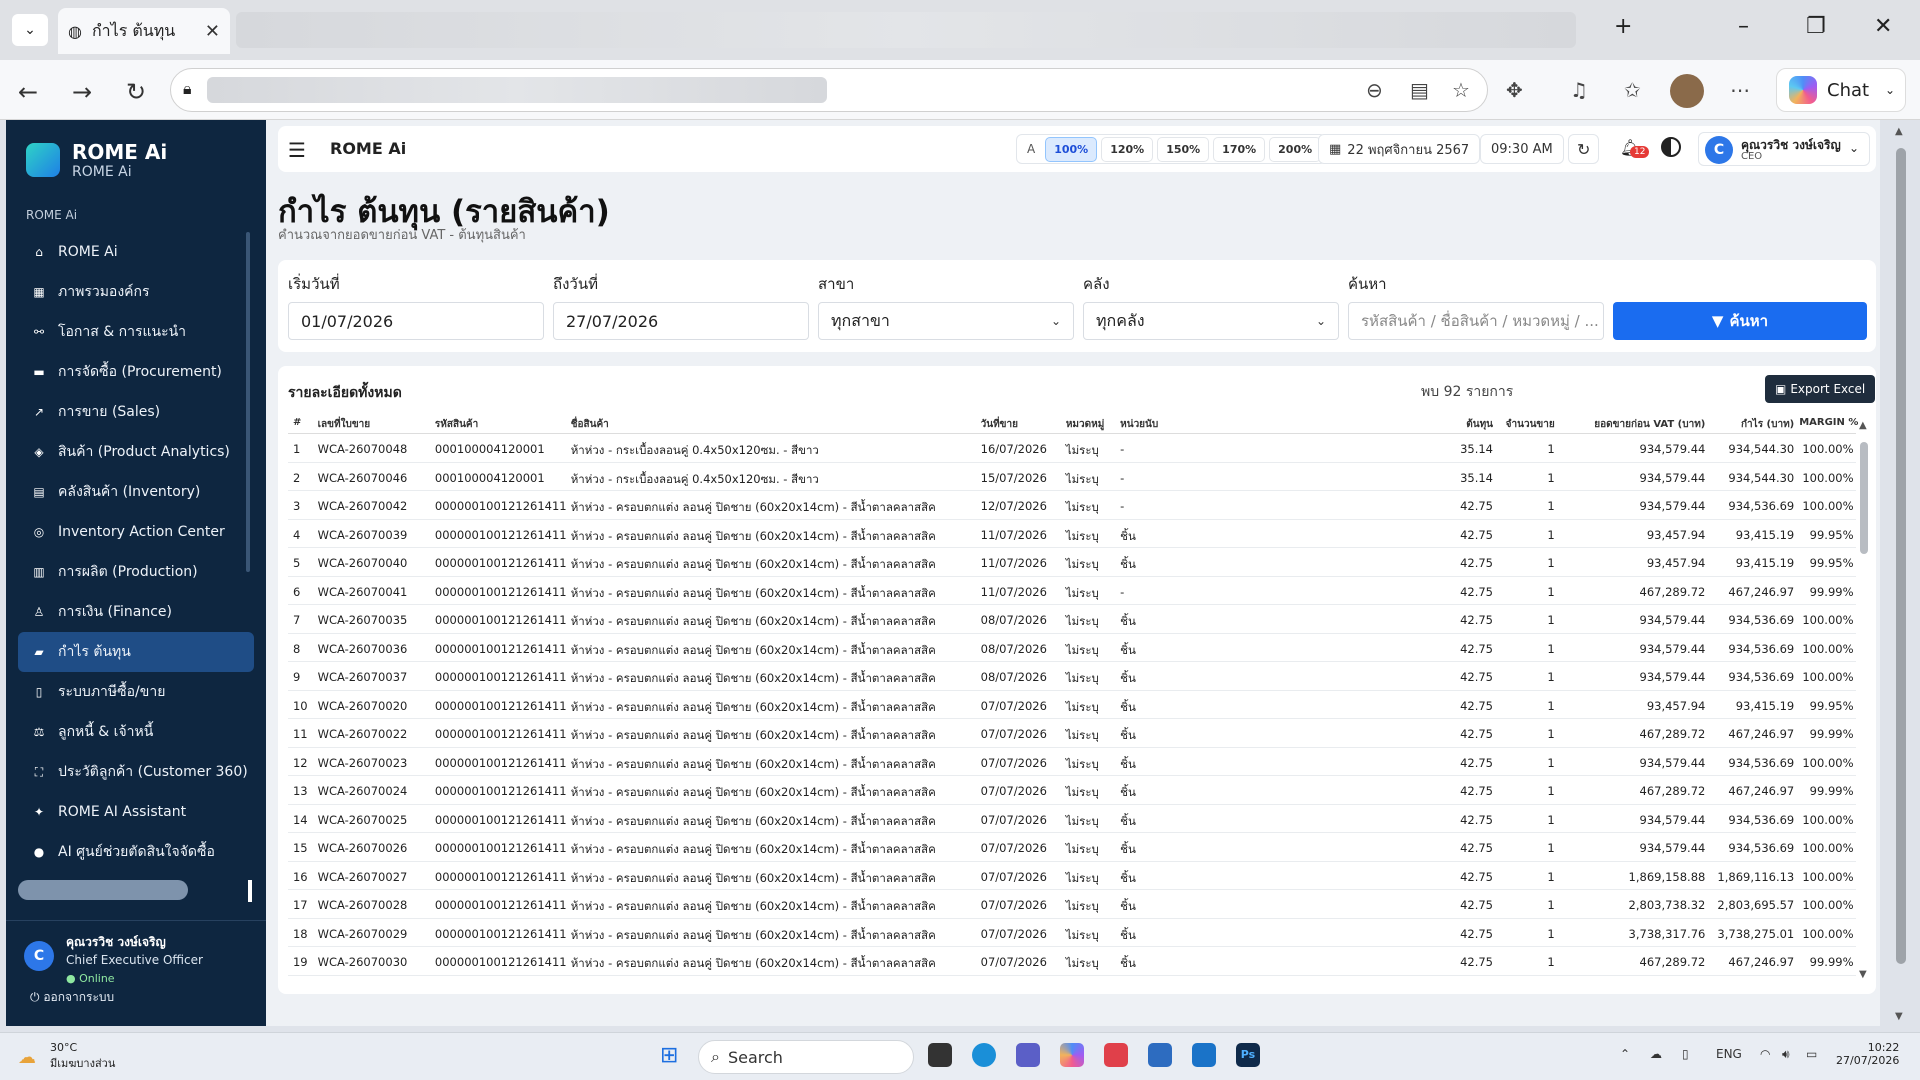 The width and height of the screenshot is (1920, 1080). Describe the element at coordinates (1211, 321) in the screenshot. I see `warehouse-select: ทุกคลัง ⌄` at that location.